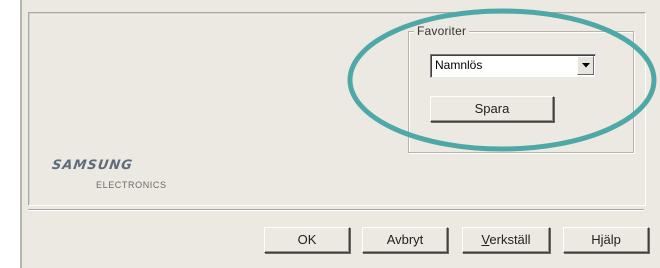 The width and height of the screenshot is (660, 268). I want to click on save-favorite-button: Spara, so click(492, 109).